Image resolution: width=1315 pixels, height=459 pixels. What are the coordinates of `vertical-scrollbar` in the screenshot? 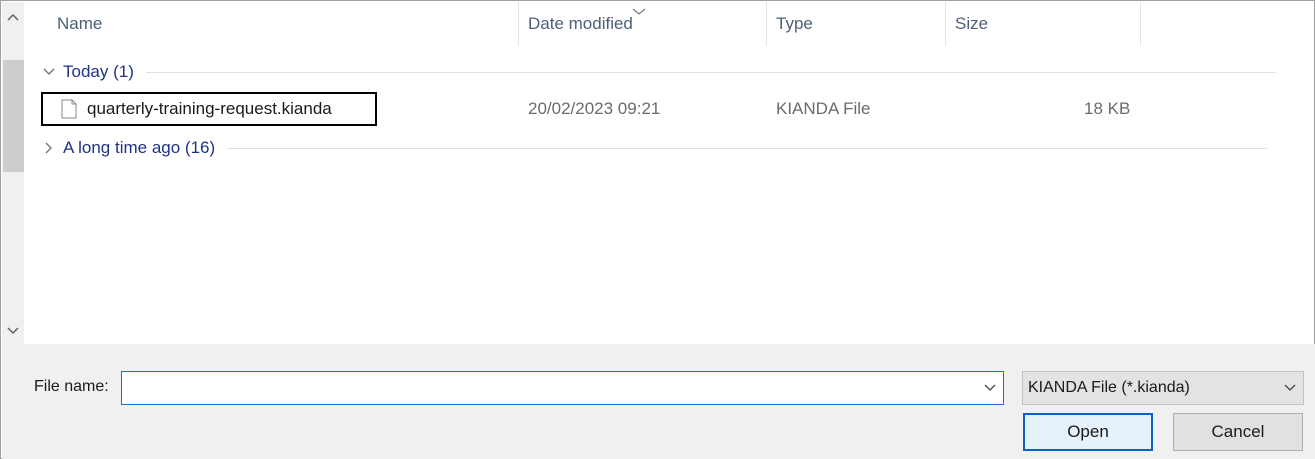 It's located at (13, 173).